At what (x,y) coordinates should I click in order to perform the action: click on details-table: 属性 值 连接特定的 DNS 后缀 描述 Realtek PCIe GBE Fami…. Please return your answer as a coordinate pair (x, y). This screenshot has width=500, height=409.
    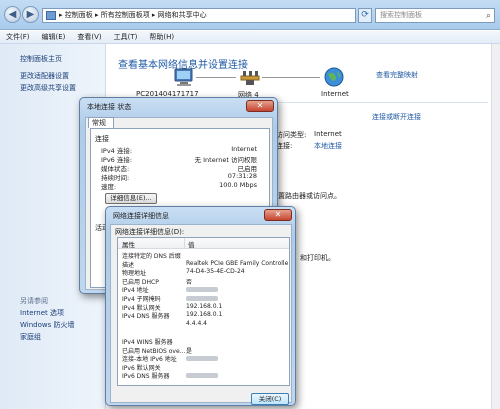
    Looking at the image, I should click on (203, 311).